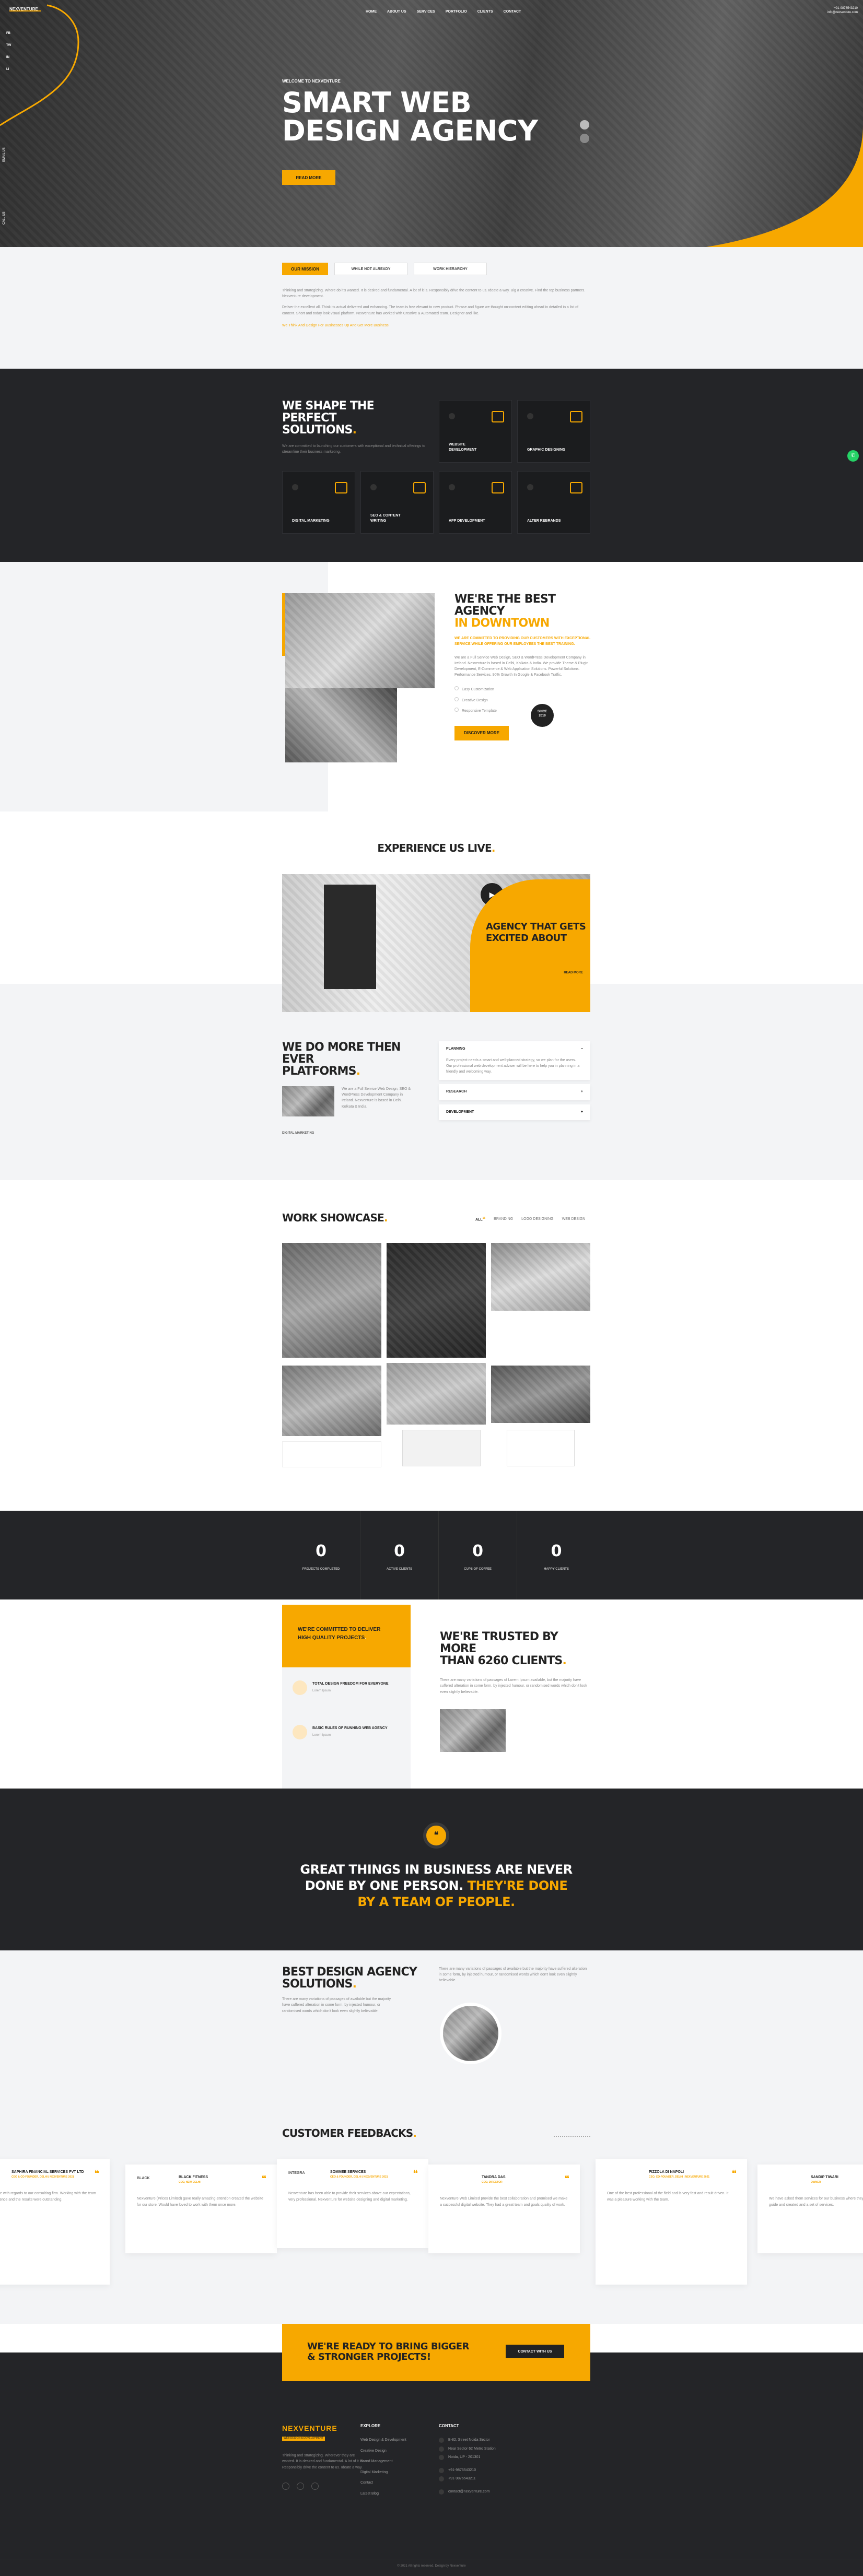  Describe the element at coordinates (426, 12) in the screenshot. I see `nav-services: SERVICES` at that location.